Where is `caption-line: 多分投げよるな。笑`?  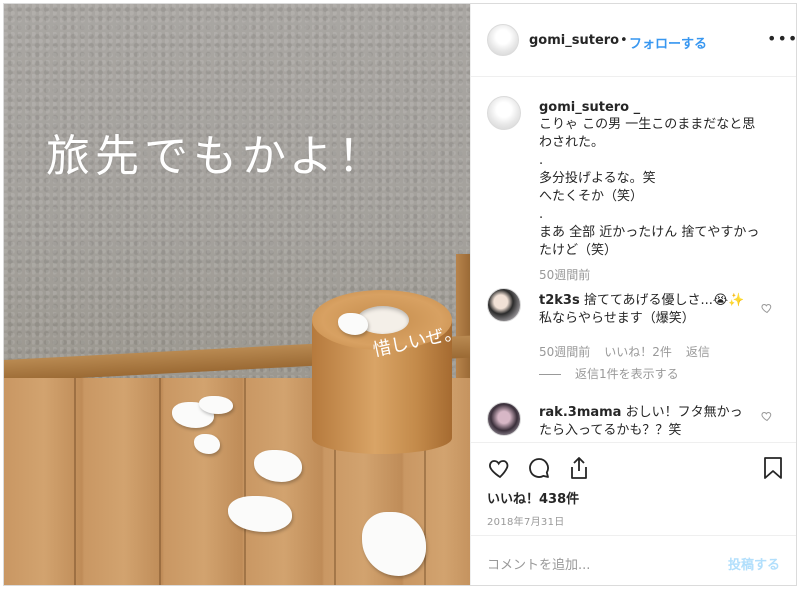
caption-line: 多分投げよるな。笑 is located at coordinates (597, 178).